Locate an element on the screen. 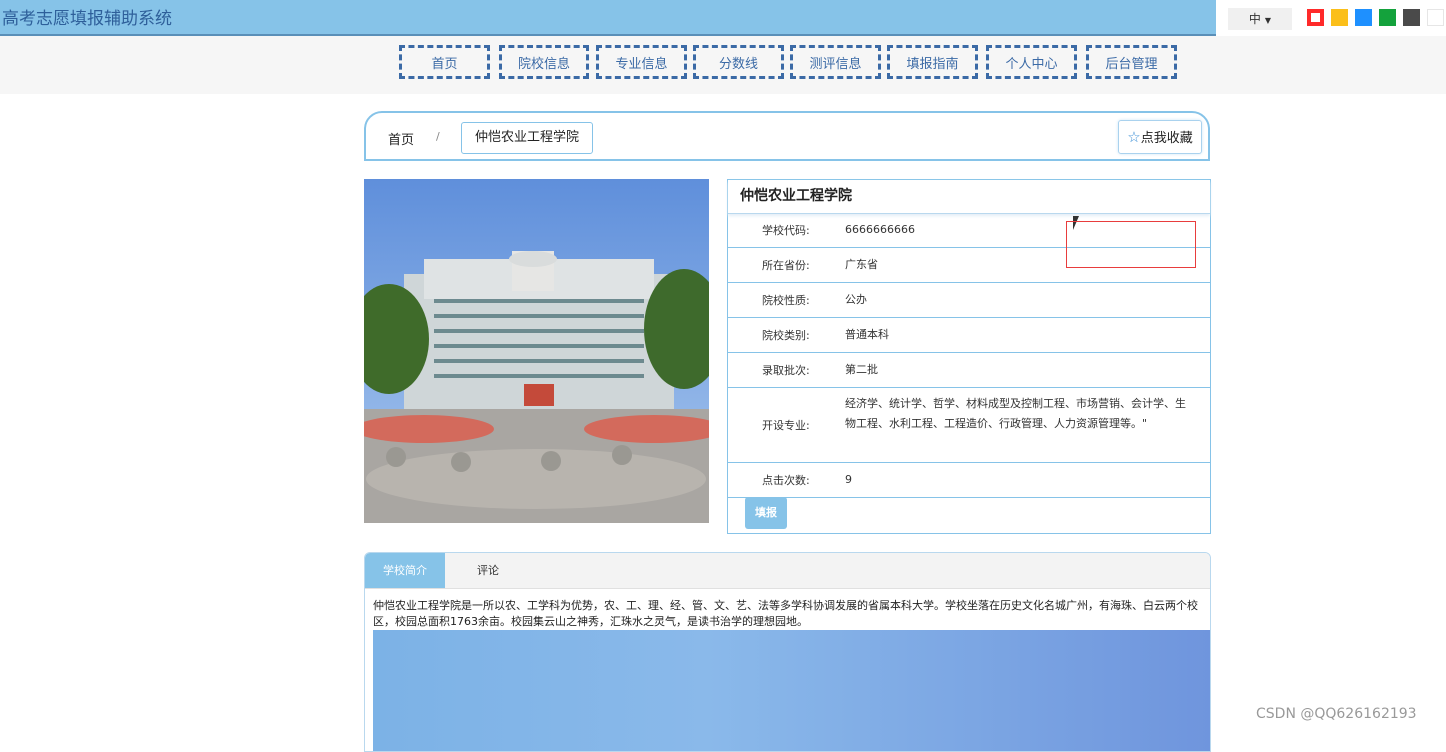 The height and width of the screenshot is (752, 1446). school-name: 仲恺农业工程学院 is located at coordinates (969, 197).